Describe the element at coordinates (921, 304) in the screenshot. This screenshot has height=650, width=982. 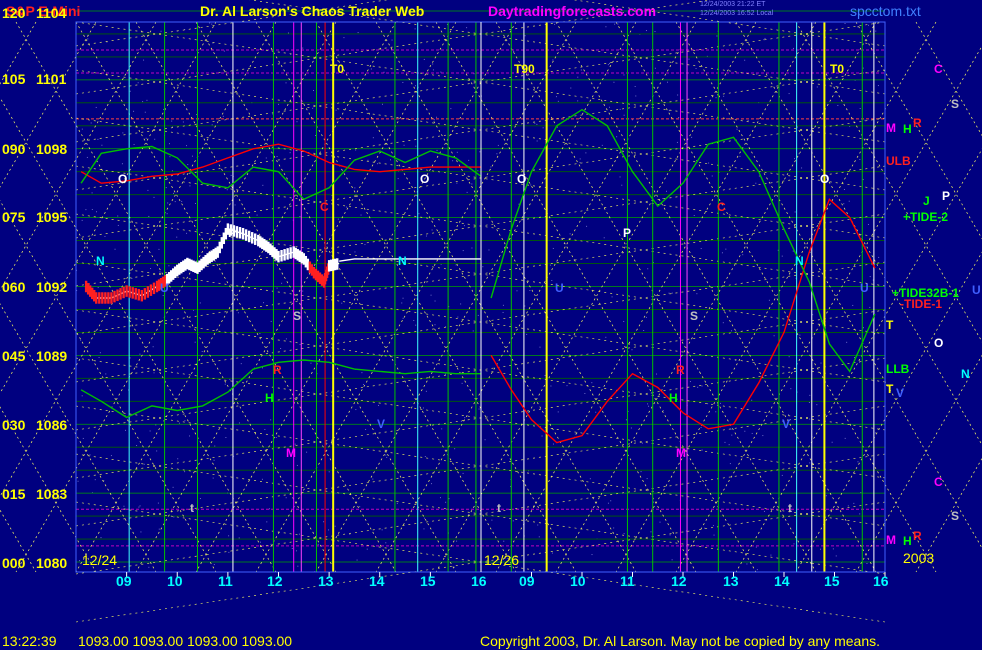
I see `tide1-label: -TIDE-1` at that location.